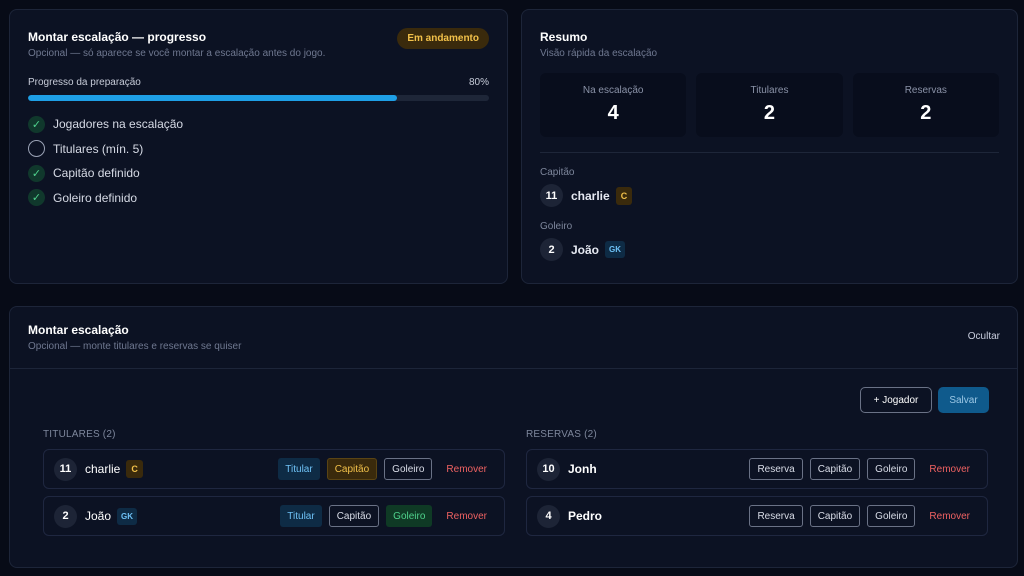 This screenshot has height=576, width=1024. What do you see at coordinates (613, 90) in the screenshot?
I see `stat-label: Na escalação` at bounding box center [613, 90].